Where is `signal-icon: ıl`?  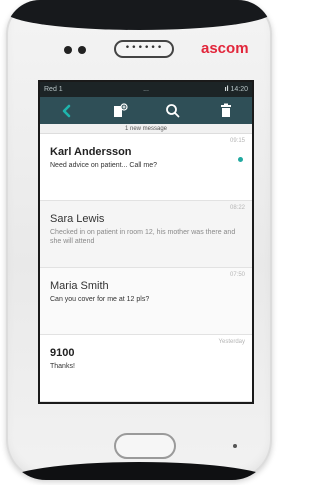 signal-icon: ıl is located at coordinates (226, 89).